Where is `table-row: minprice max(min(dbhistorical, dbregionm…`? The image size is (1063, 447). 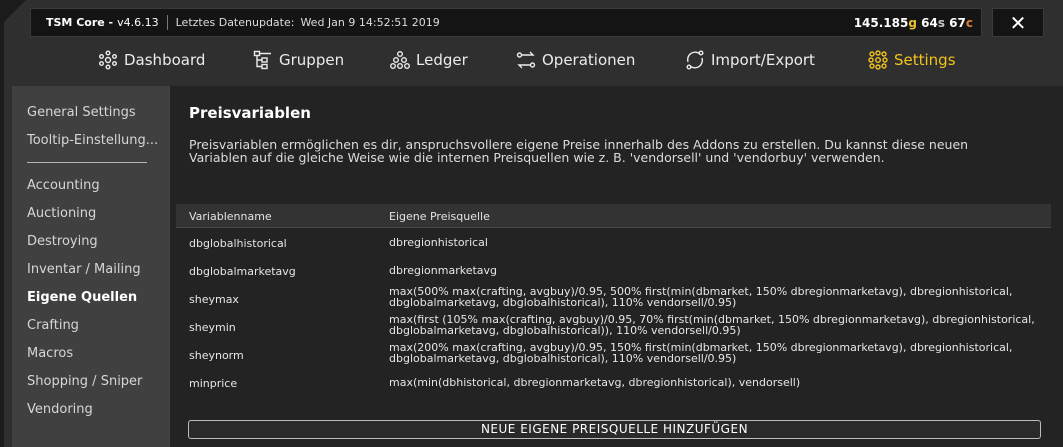 table-row: minprice max(min(dbhistorical, dbregionm… is located at coordinates (613, 382).